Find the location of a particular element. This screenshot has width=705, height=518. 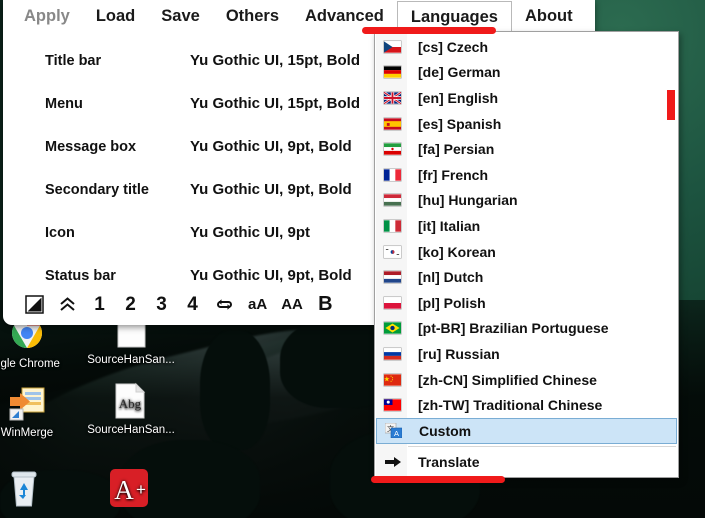

menu-item-others: Others is located at coordinates (252, 16).